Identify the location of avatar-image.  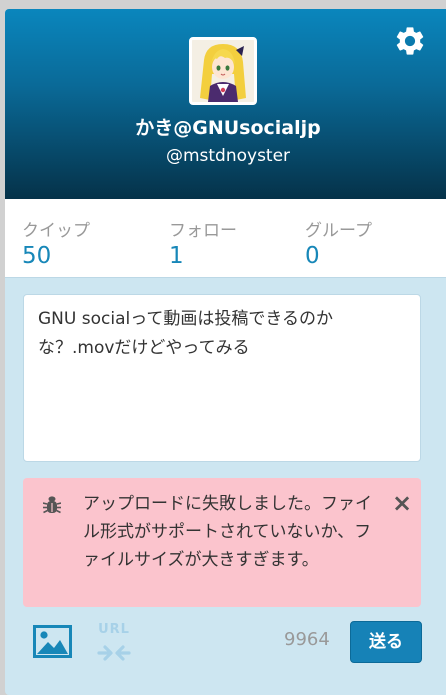
(223, 71).